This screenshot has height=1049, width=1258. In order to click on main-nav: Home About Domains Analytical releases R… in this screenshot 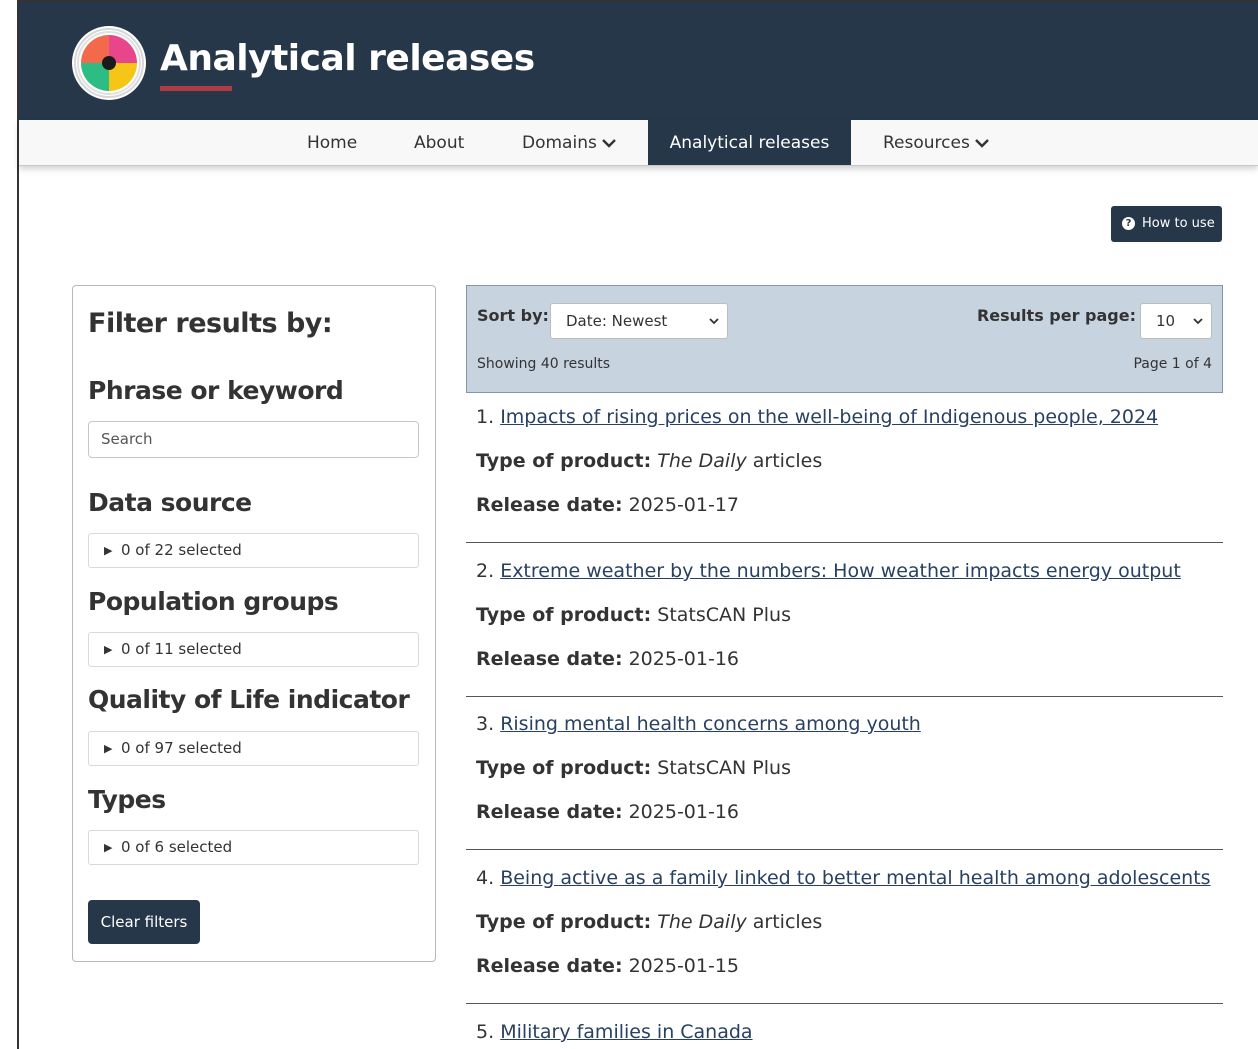, I will do `click(638, 143)`.